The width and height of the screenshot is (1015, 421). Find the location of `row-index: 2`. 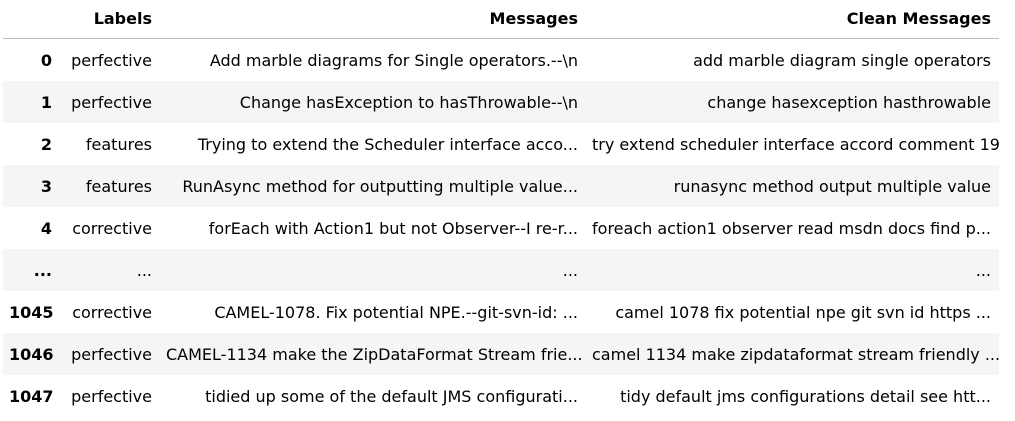

row-index: 2 is located at coordinates (46, 144).